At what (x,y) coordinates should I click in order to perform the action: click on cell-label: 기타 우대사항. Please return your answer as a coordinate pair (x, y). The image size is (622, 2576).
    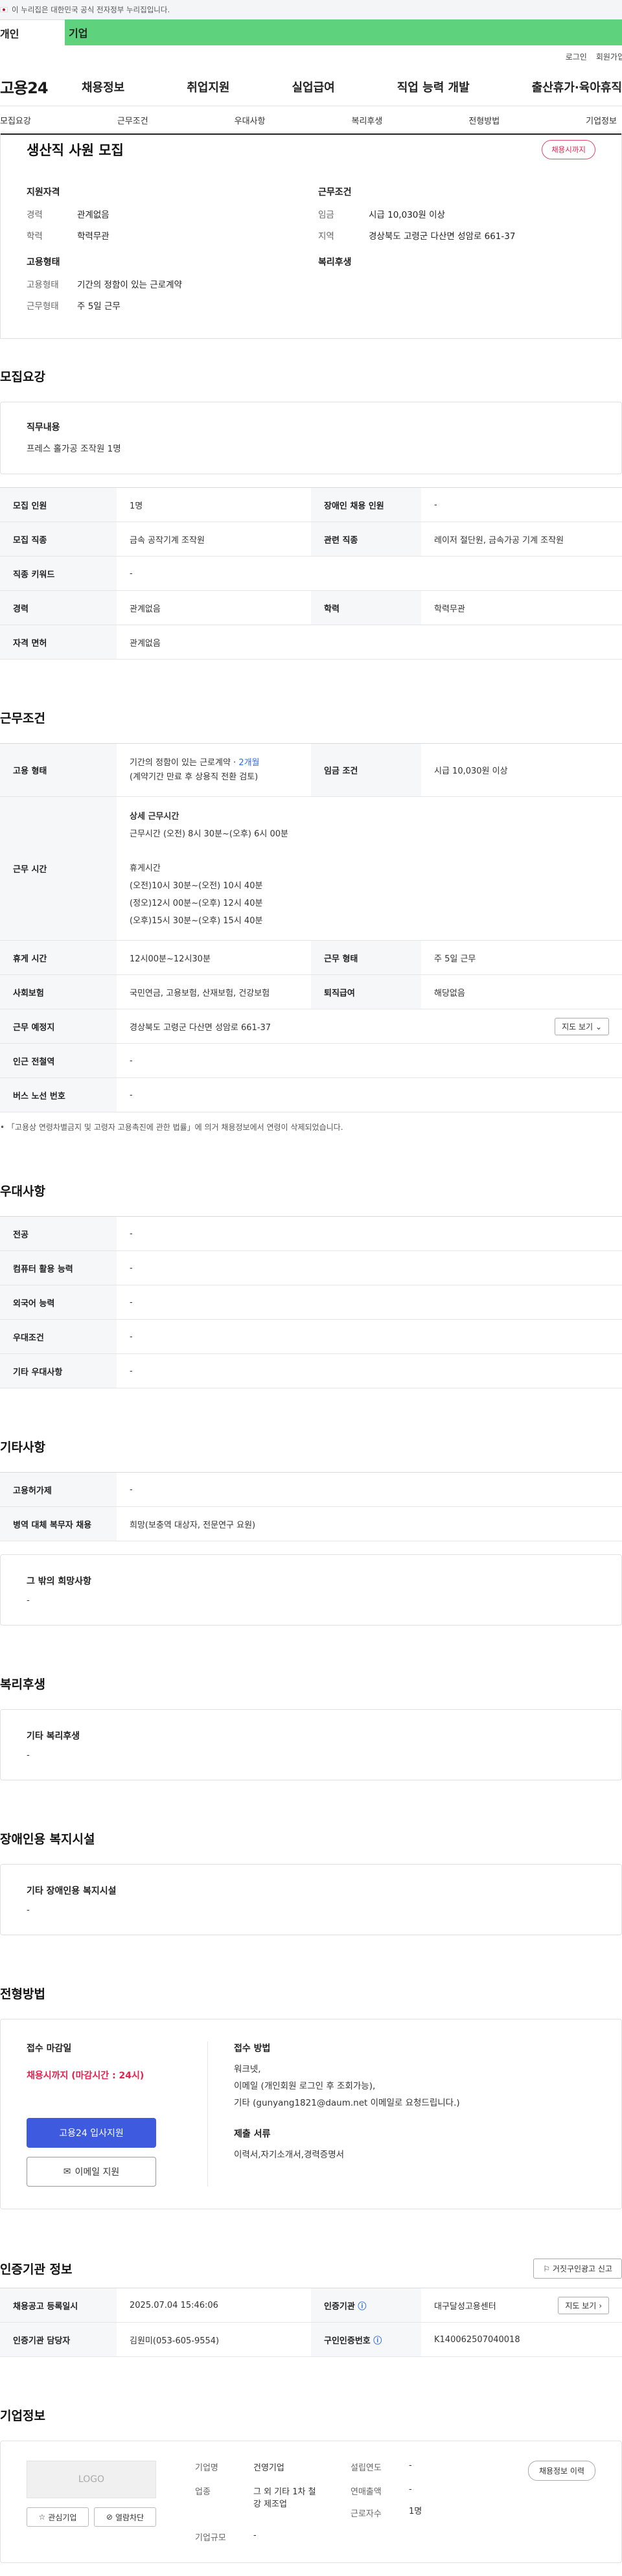
    Looking at the image, I should click on (58, 1370).